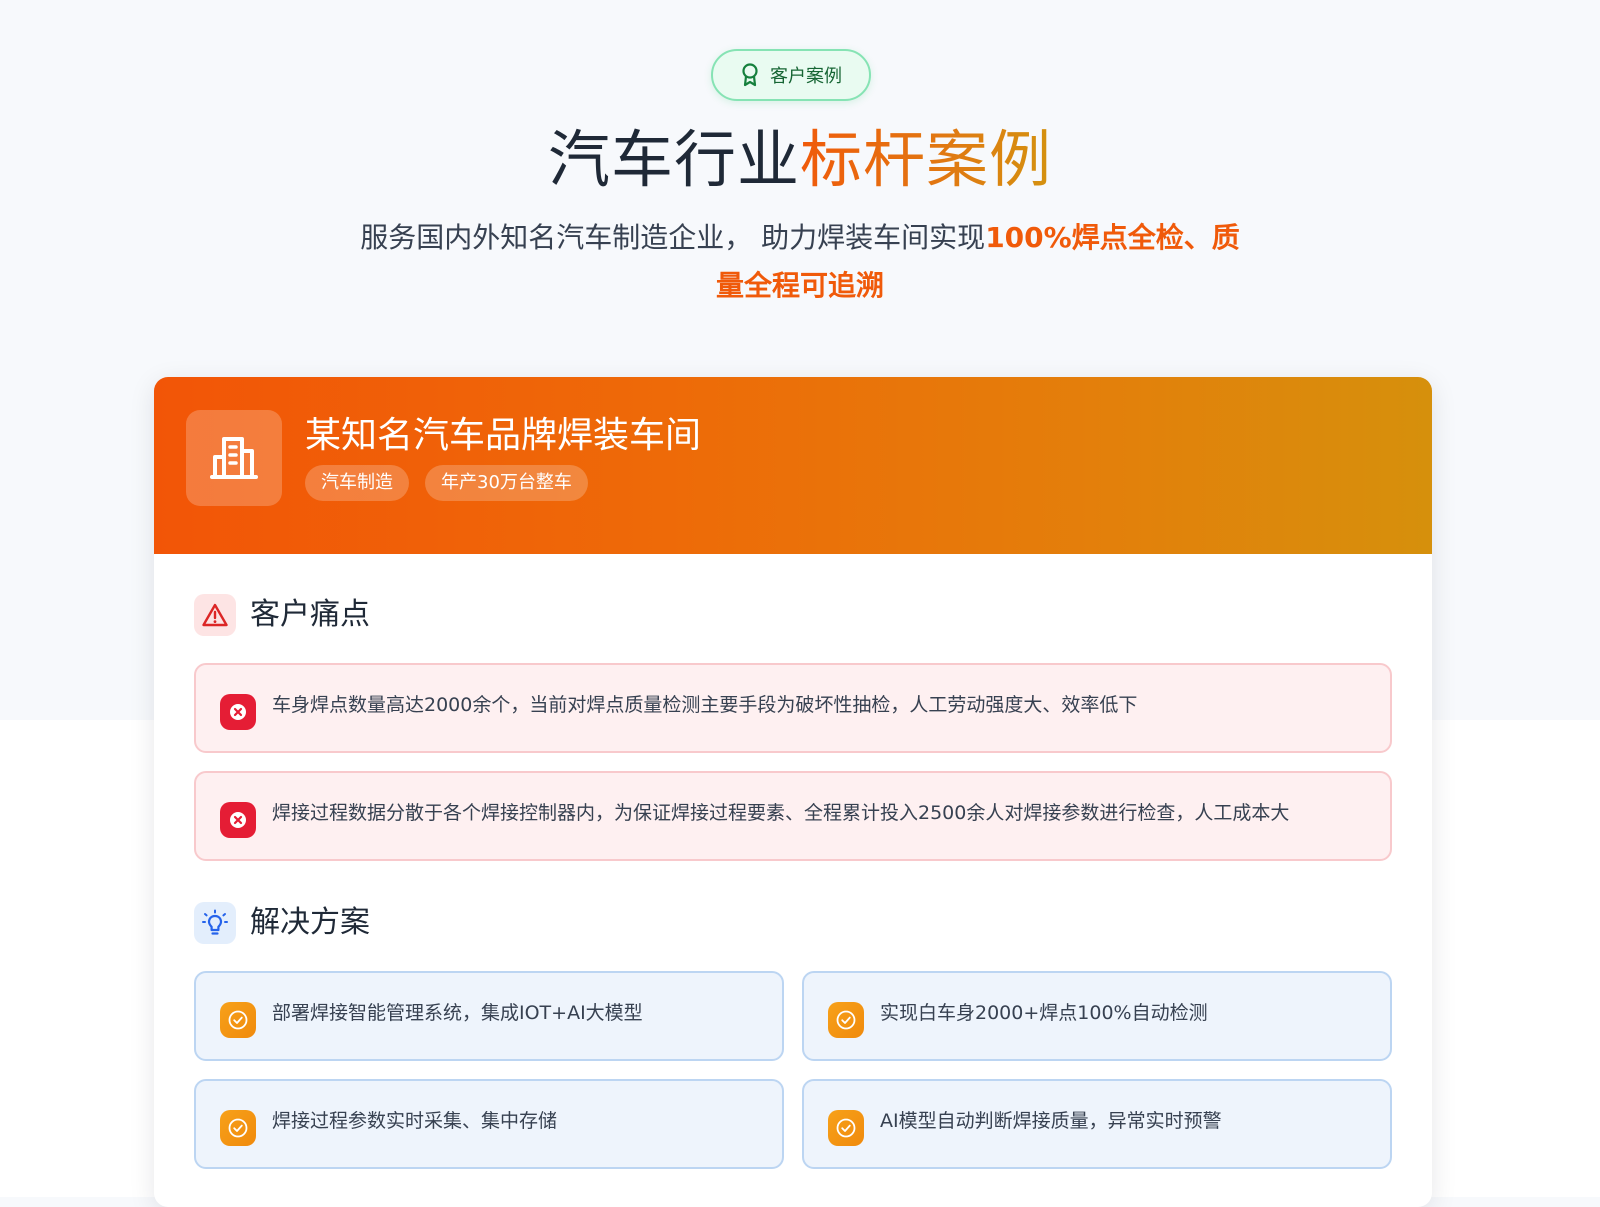 The image size is (1600, 1207). Describe the element at coordinates (673, 237) in the screenshot. I see `subtitle-main: 服务国内外知名汽车制造企业， 助力焊装车间实现` at that location.